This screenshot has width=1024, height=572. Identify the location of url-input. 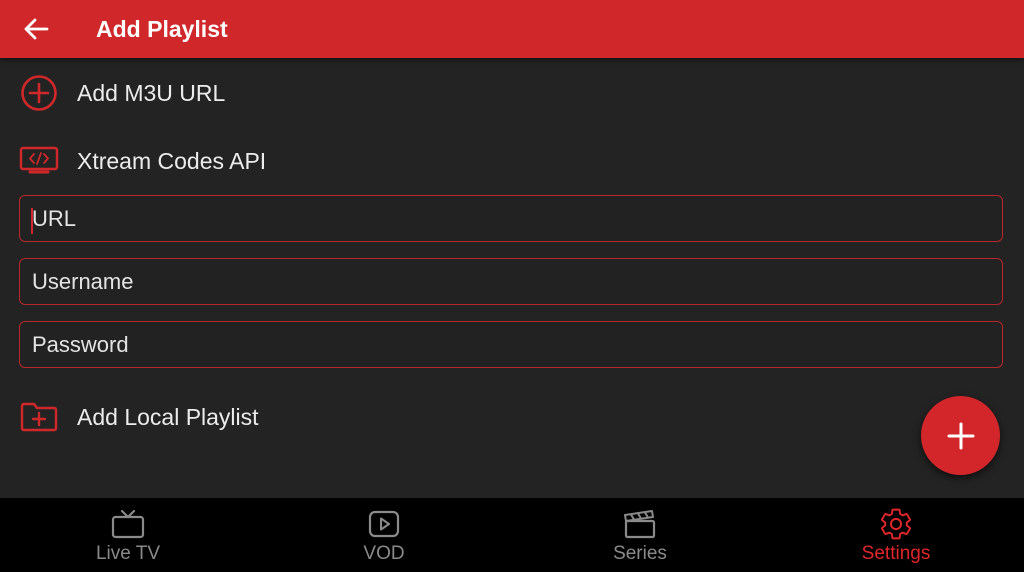
(511, 218).